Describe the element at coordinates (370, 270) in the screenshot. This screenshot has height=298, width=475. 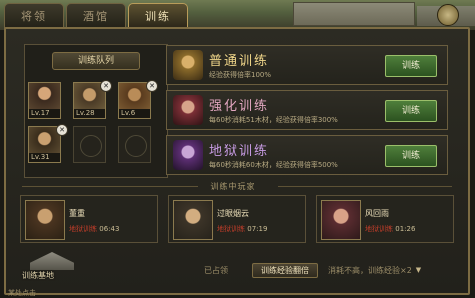
I see `cost-note: 消耗不高，训练经验×2` at that location.